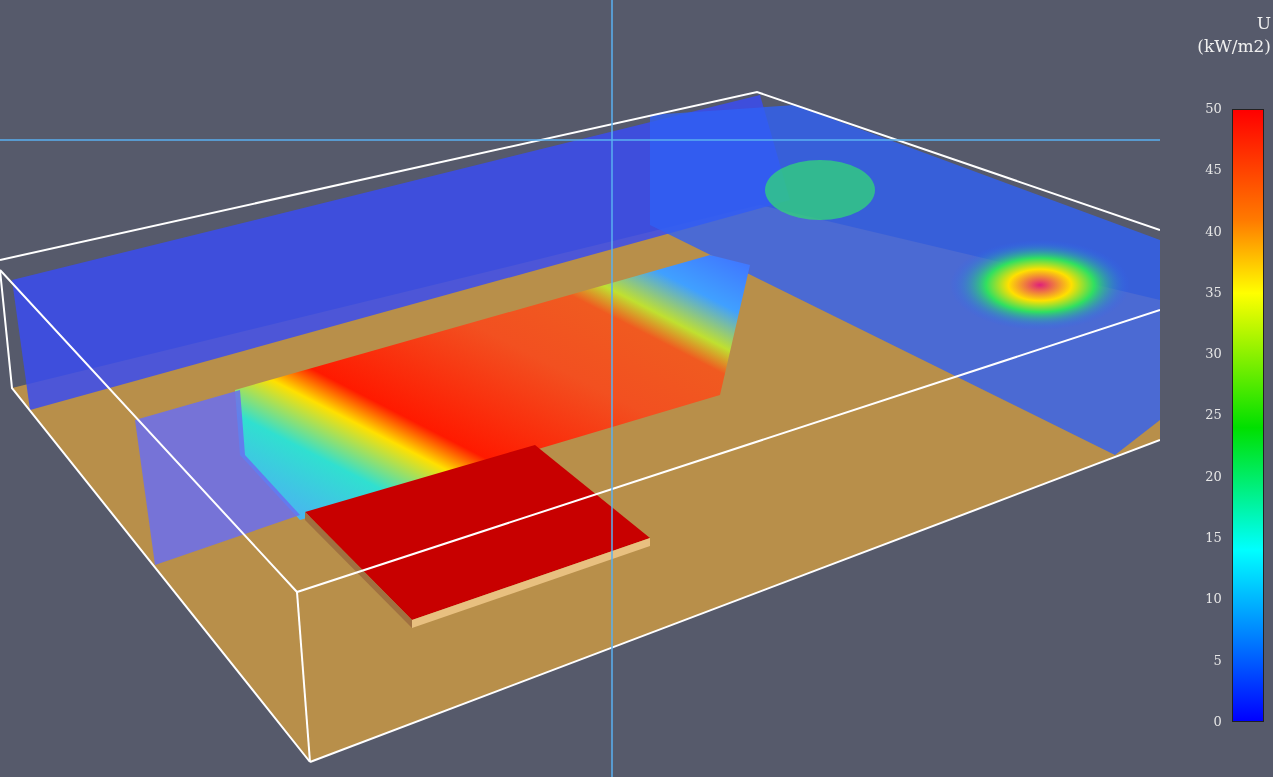 Image resolution: width=1273 pixels, height=777 pixels. What do you see at coordinates (1213, 109) in the screenshot?
I see `tick-label: 50` at bounding box center [1213, 109].